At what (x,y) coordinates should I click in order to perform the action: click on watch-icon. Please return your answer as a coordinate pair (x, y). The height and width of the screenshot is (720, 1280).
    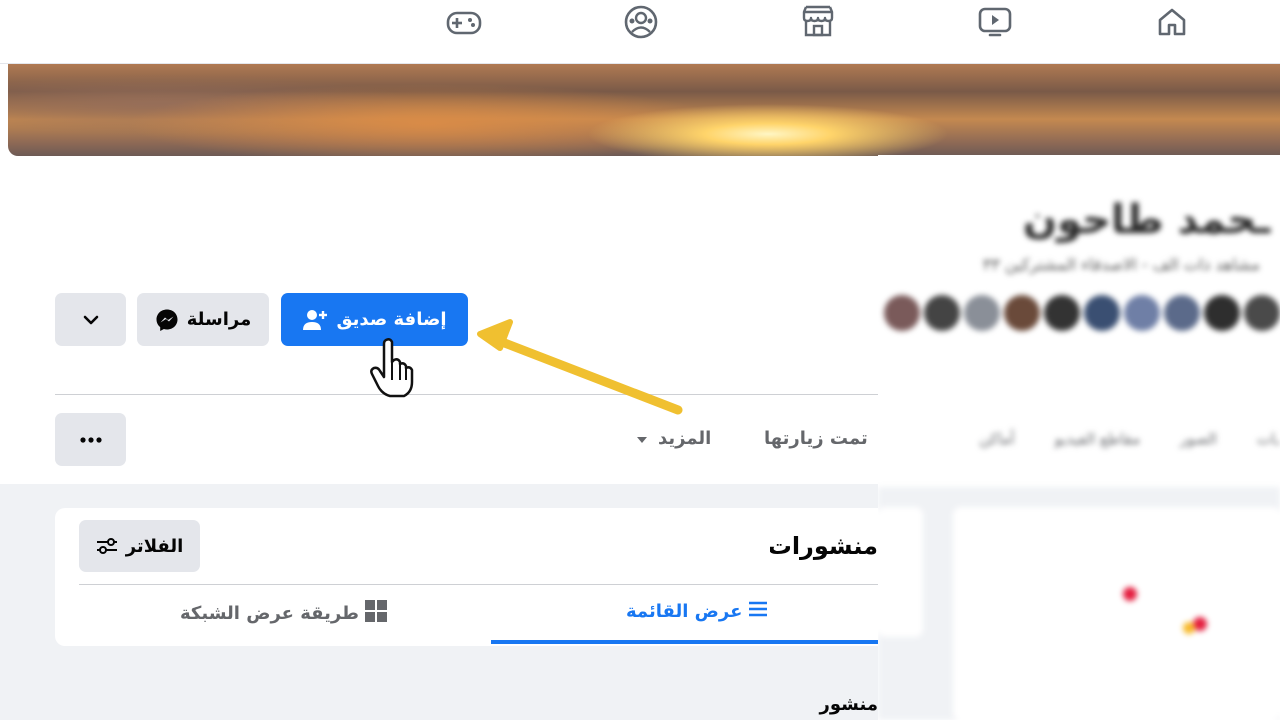
    Looking at the image, I should click on (995, 22).